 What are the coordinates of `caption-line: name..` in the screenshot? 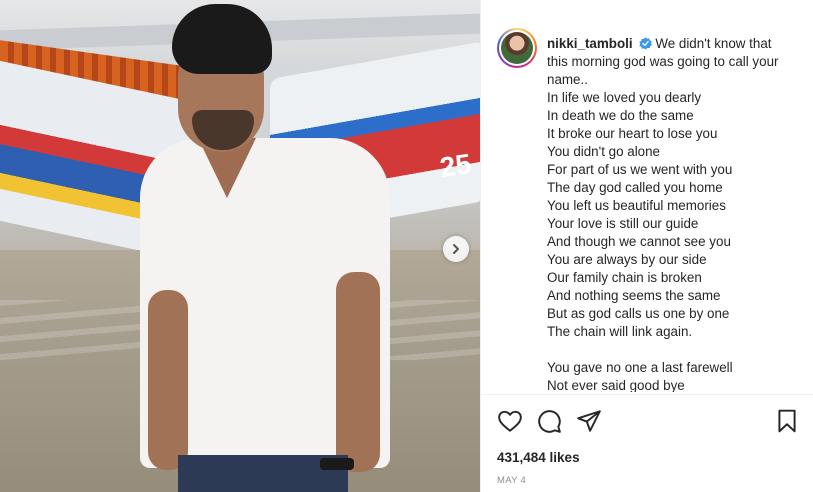 It's located at (567, 79).